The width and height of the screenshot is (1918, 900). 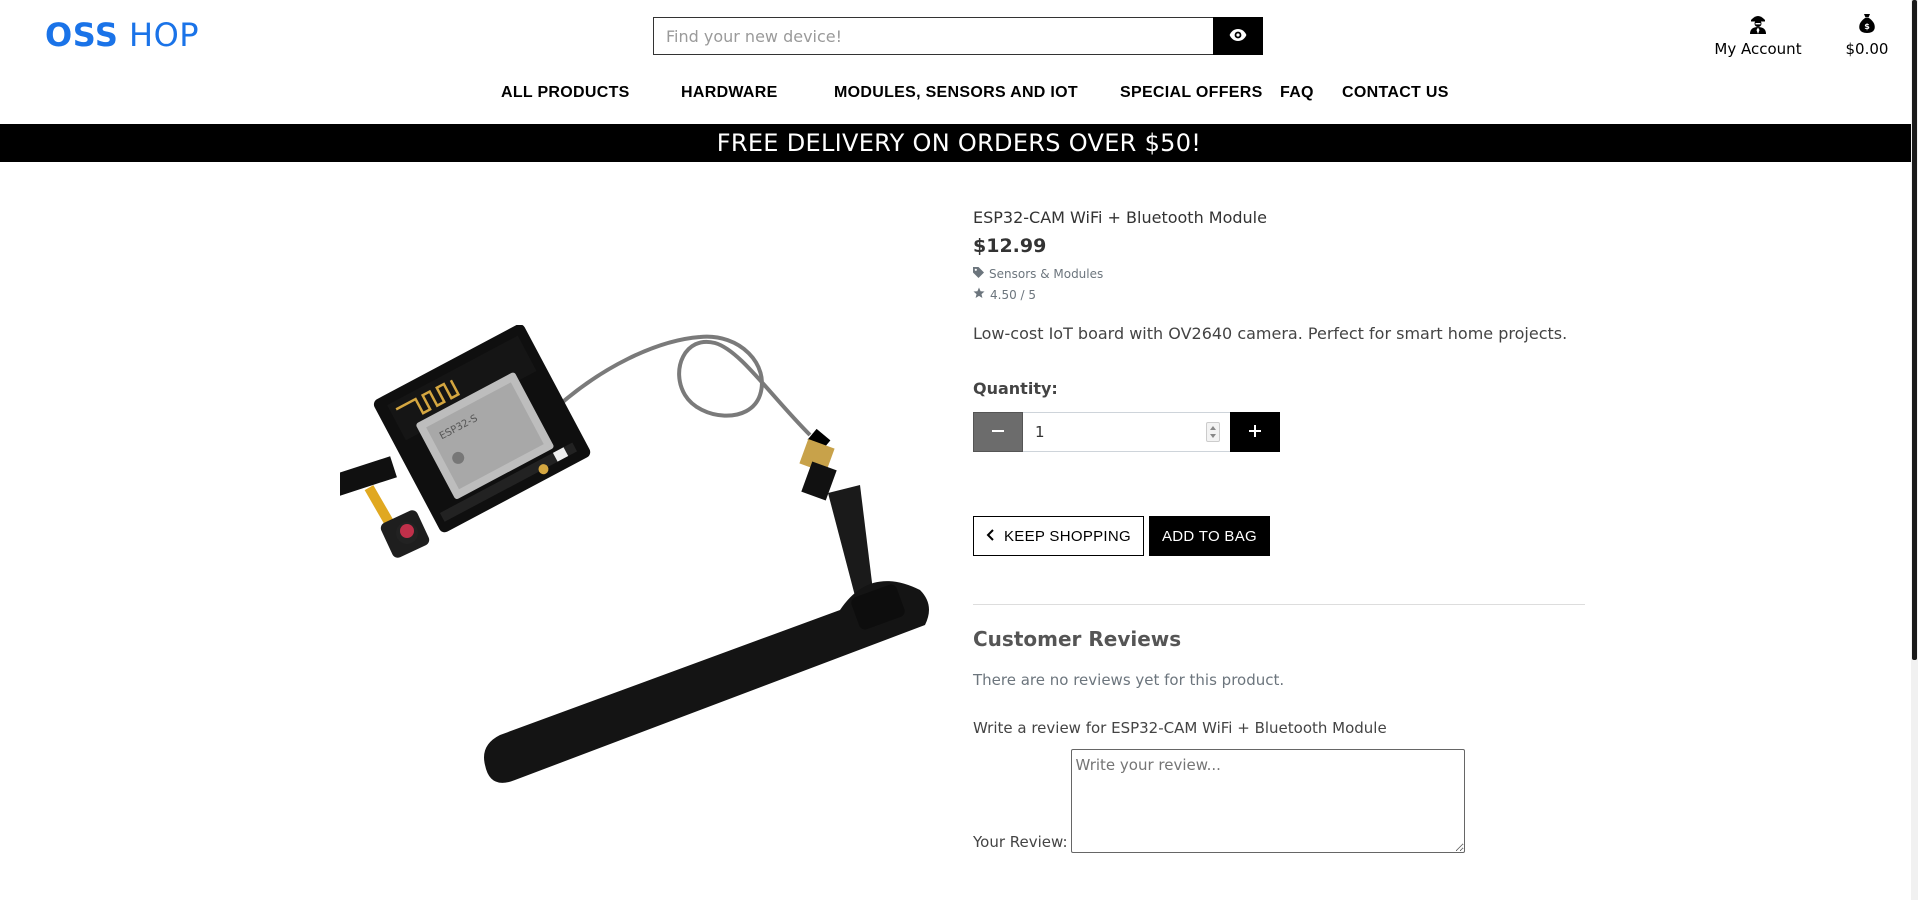 I want to click on nav-hardware: HARDWARE, so click(x=729, y=93).